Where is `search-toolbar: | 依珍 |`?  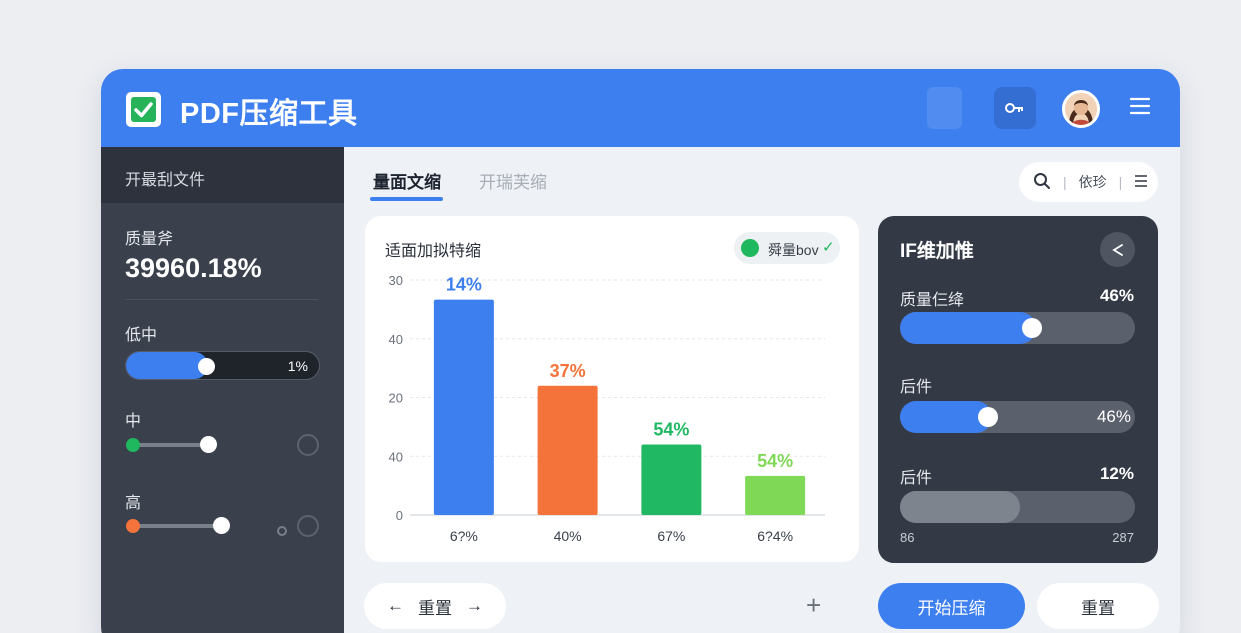 search-toolbar: | 依珍 | is located at coordinates (1088, 182).